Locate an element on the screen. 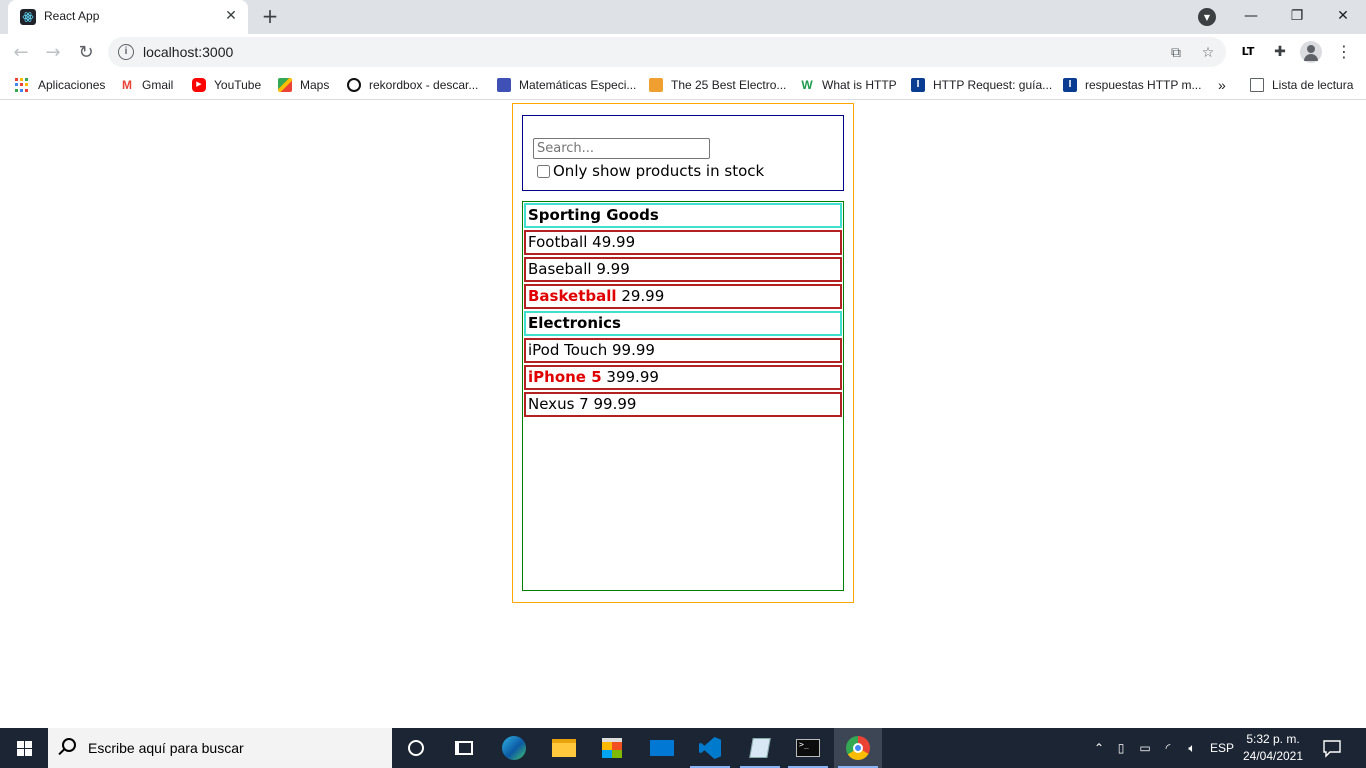  in-stock-filter: Only show products in stock is located at coordinates (650, 171).